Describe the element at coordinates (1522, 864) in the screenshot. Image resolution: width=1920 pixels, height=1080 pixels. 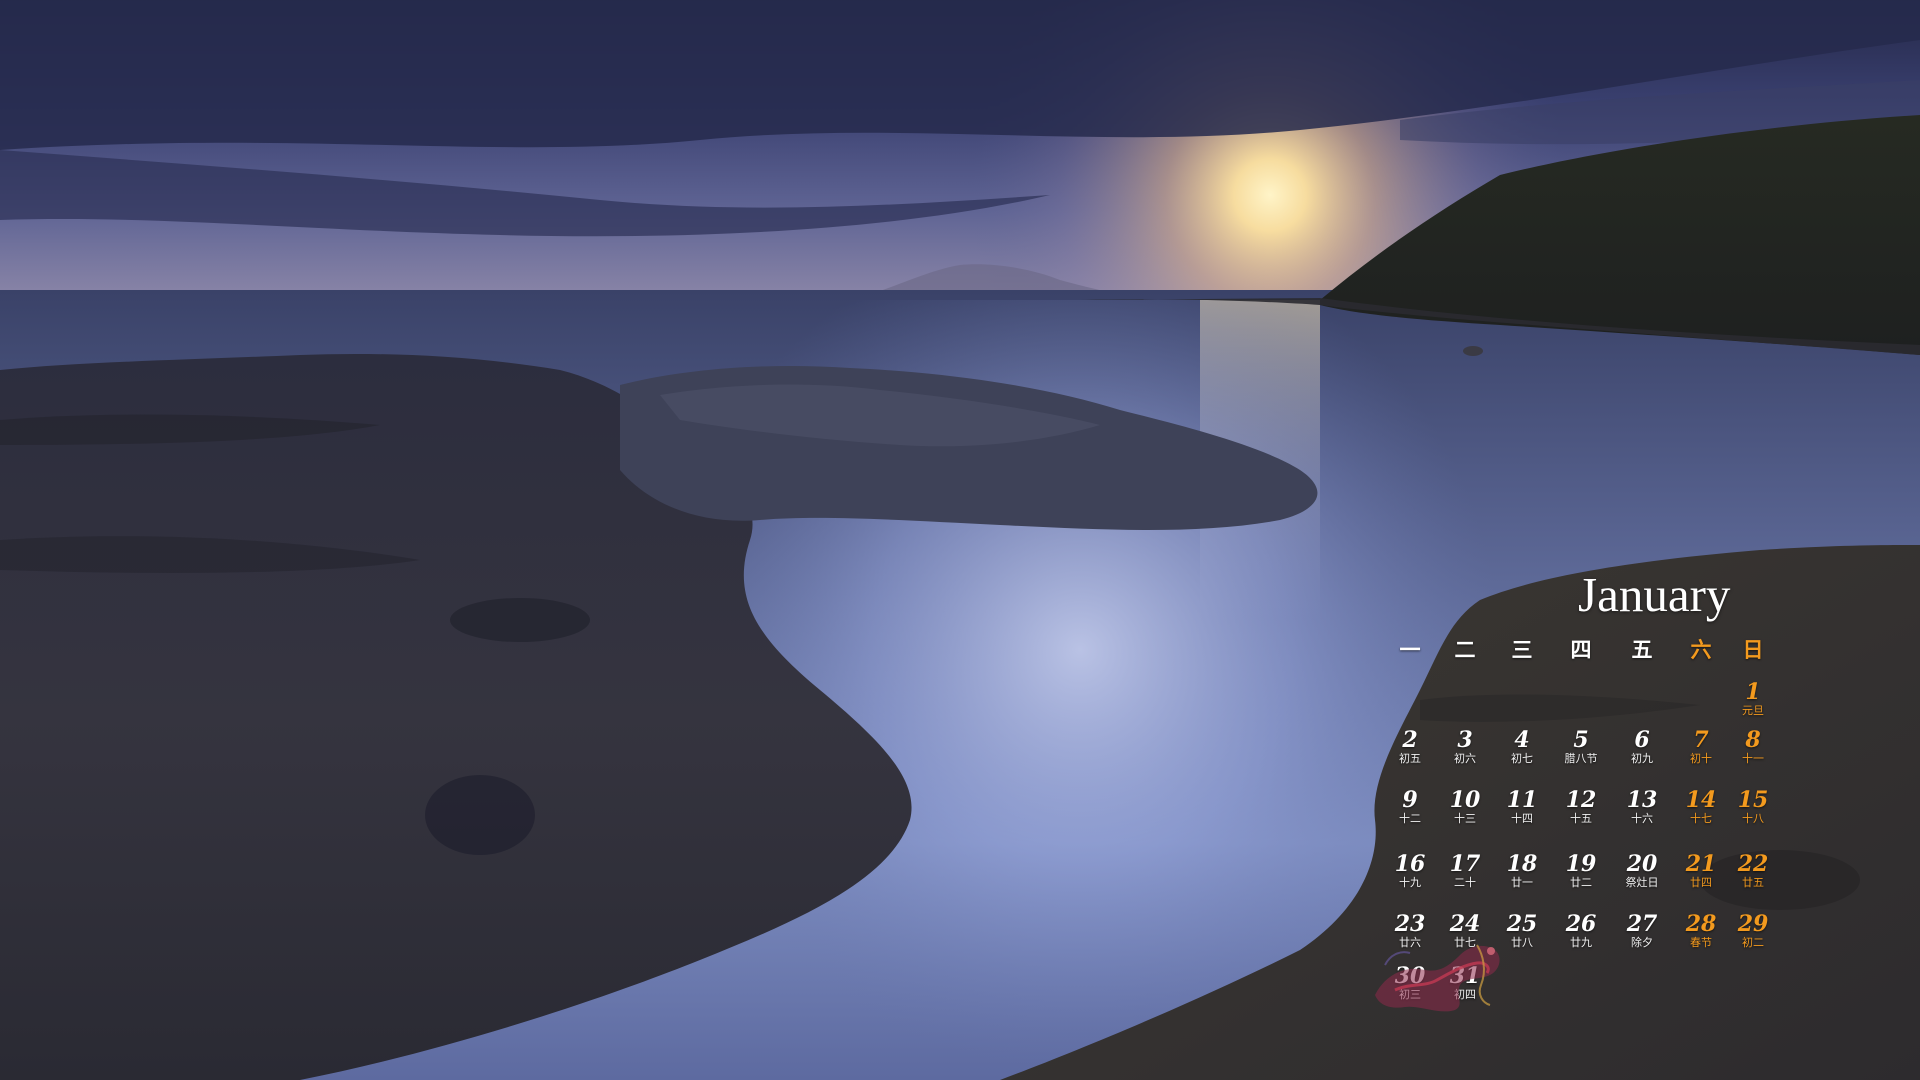
I see `day-number: 18` at that location.